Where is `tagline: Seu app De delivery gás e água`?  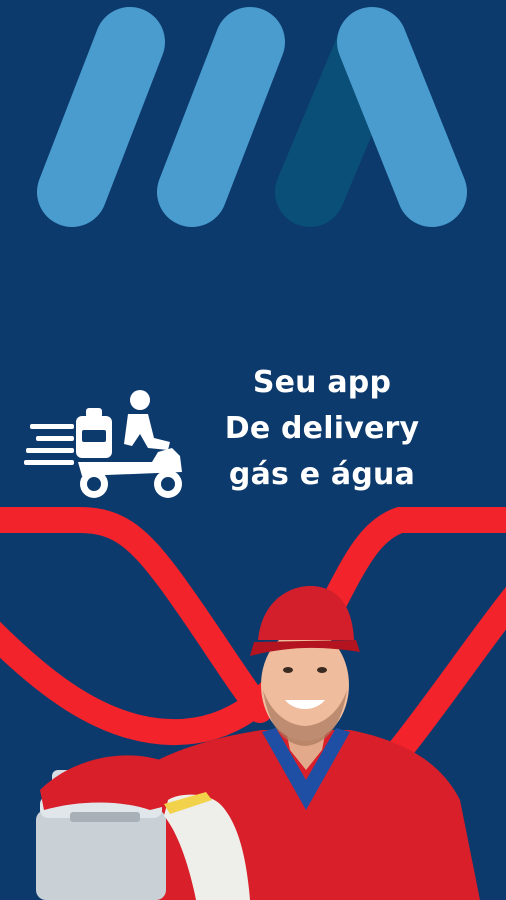 tagline: Seu app De delivery gás e água is located at coordinates (322, 429).